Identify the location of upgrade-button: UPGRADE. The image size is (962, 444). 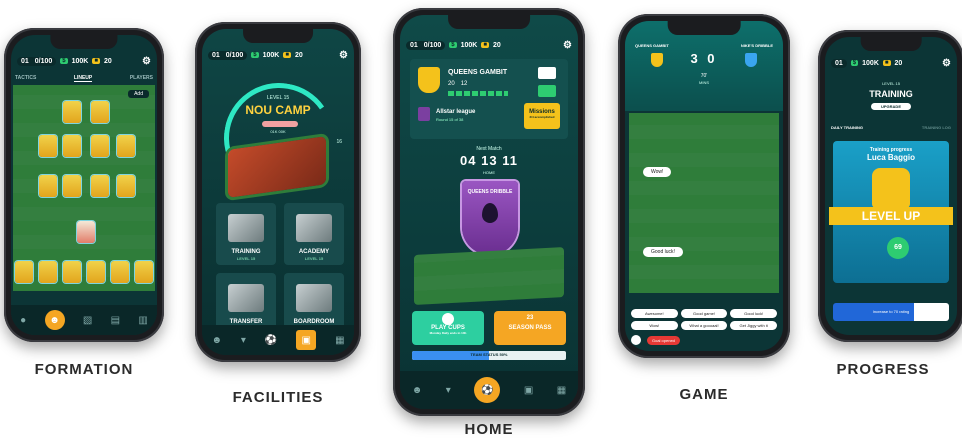
(891, 106).